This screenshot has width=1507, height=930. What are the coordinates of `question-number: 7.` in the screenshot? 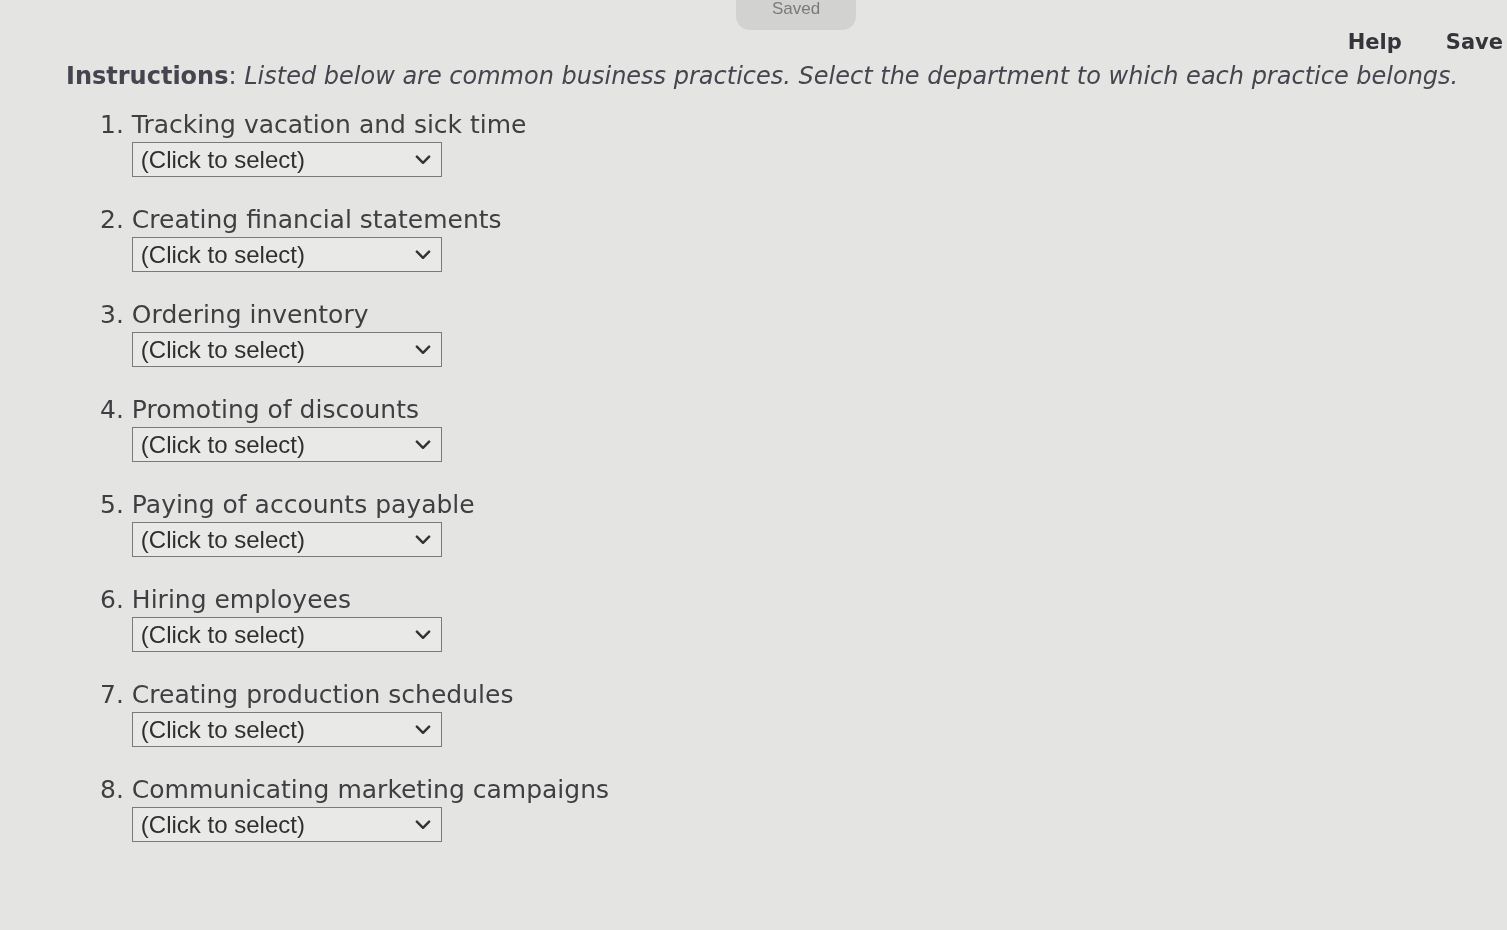 It's located at (112, 694).